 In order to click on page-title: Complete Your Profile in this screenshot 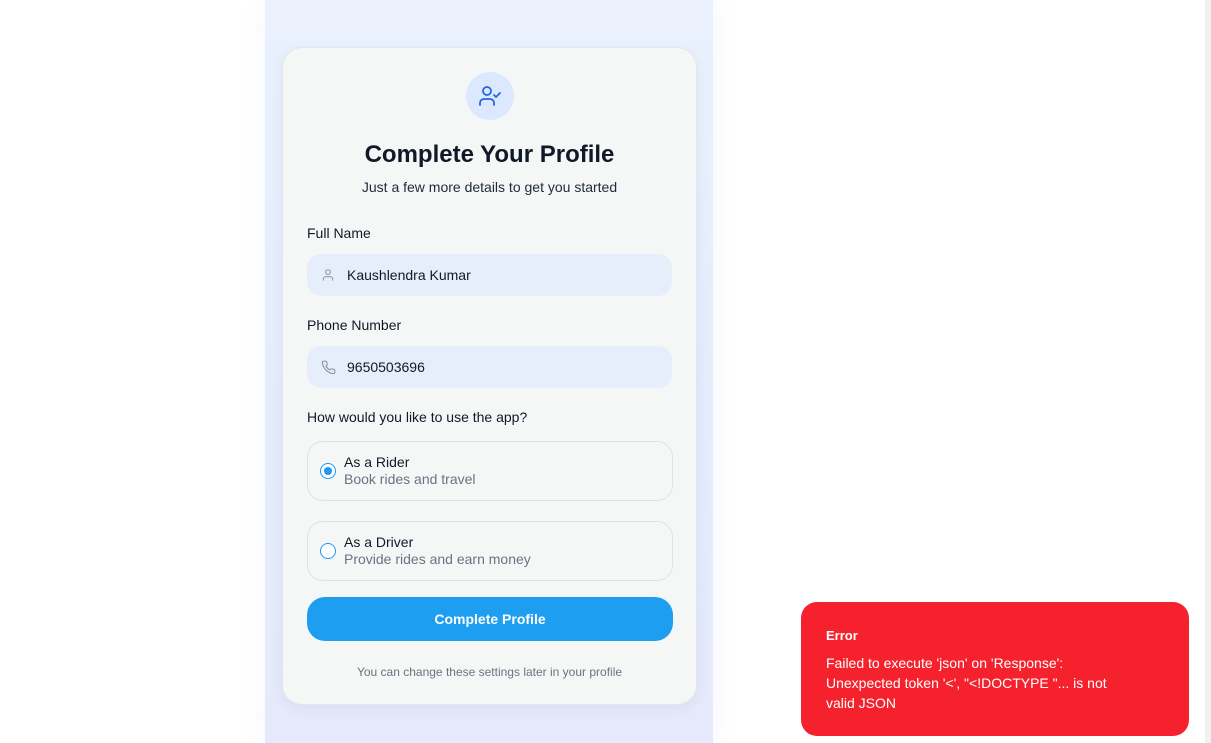, I will do `click(489, 154)`.